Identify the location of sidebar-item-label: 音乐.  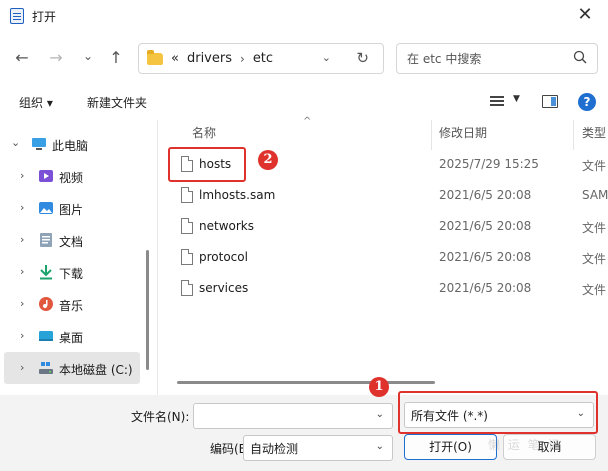
(71, 306).